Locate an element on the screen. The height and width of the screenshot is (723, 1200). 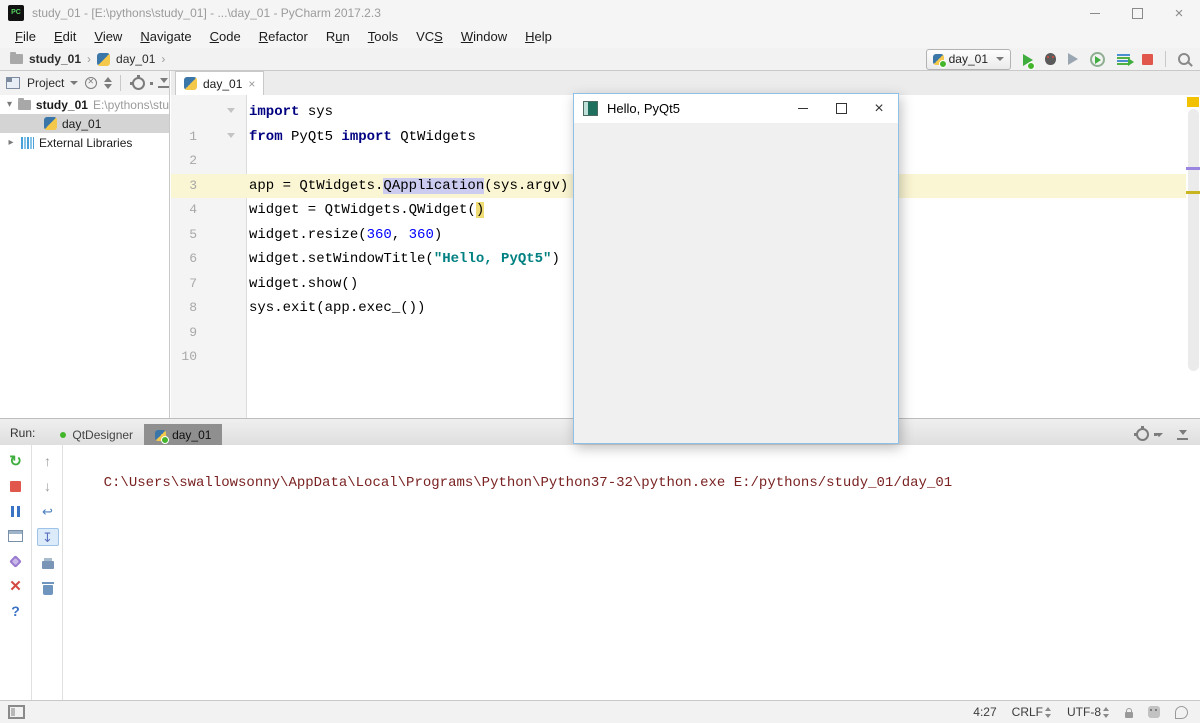
profiler-button is located at coordinates (1097, 59).